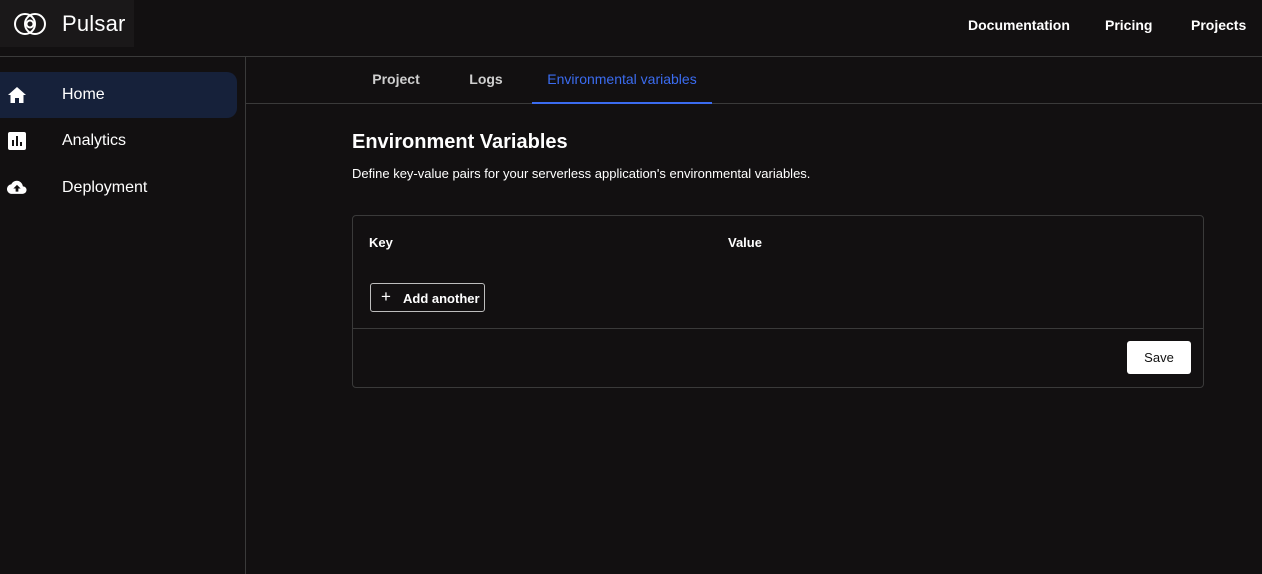 This screenshot has width=1262, height=574. I want to click on pulsar-logo-icon, so click(30, 24).